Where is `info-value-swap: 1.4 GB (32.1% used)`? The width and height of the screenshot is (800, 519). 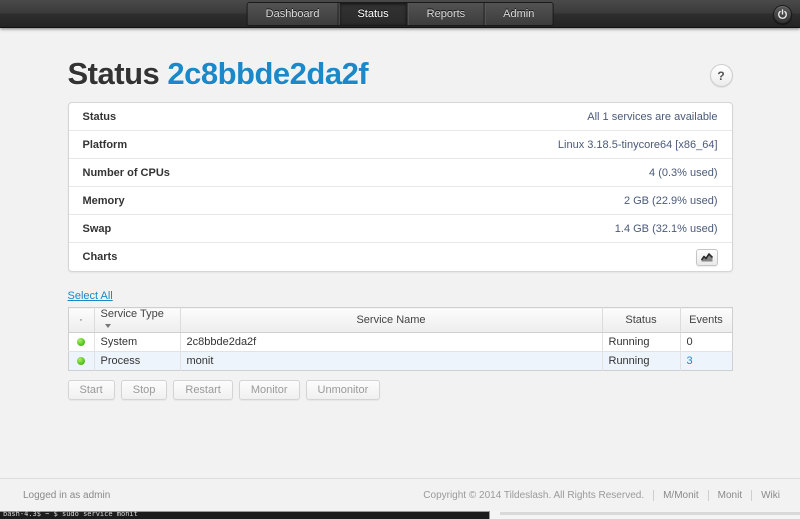 info-value-swap: 1.4 GB (32.1% used) is located at coordinates (666, 228).